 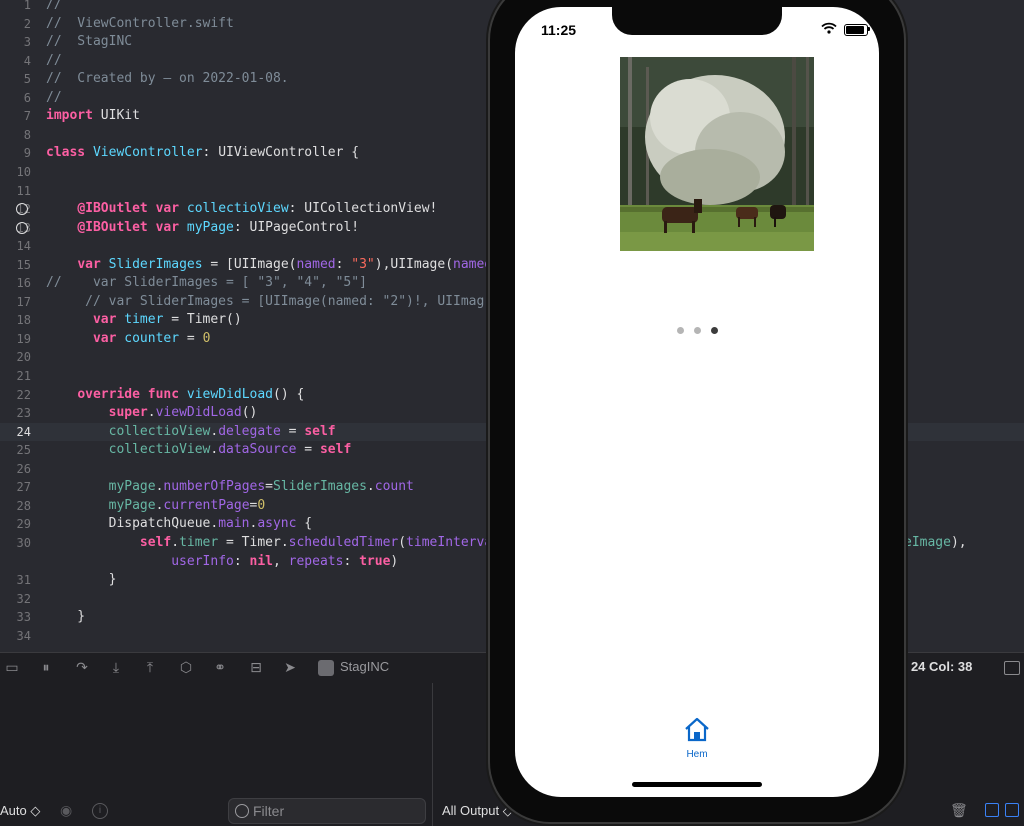 I want to click on line-number: 34, so click(x=15, y=636).